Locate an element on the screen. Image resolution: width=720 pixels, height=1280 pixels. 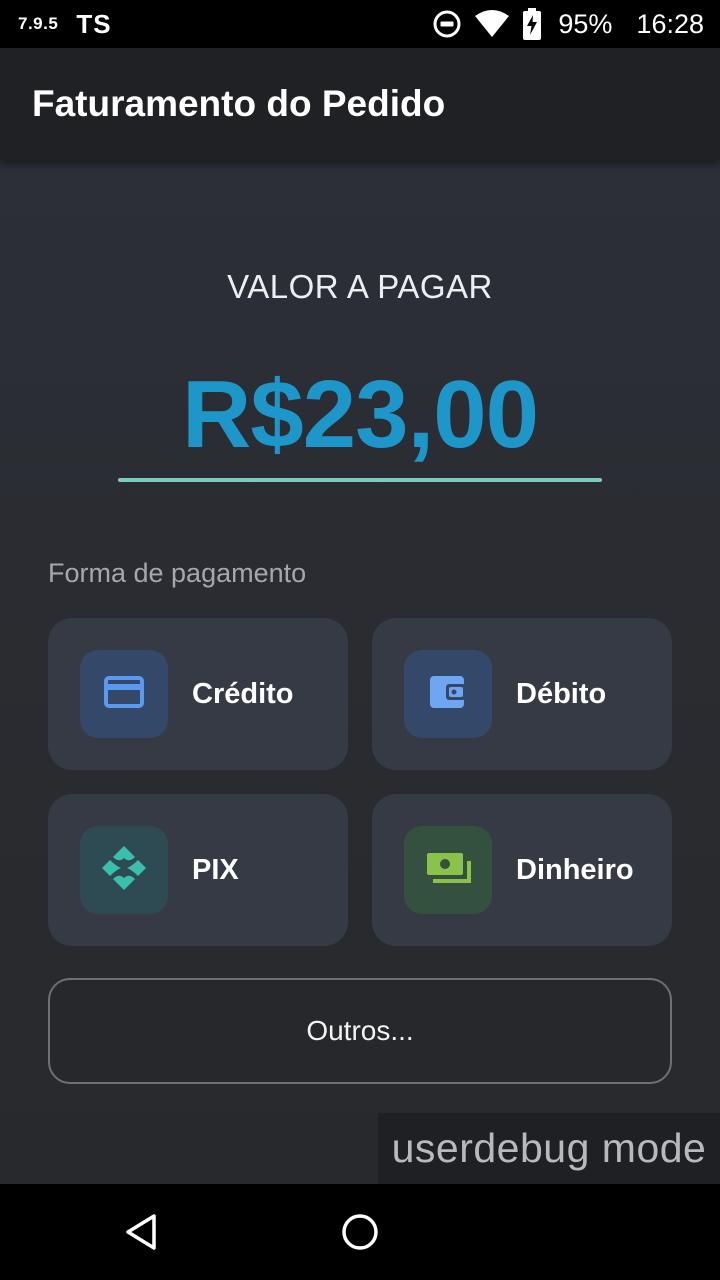
page-title: Faturamento do Pedido is located at coordinates (239, 103).